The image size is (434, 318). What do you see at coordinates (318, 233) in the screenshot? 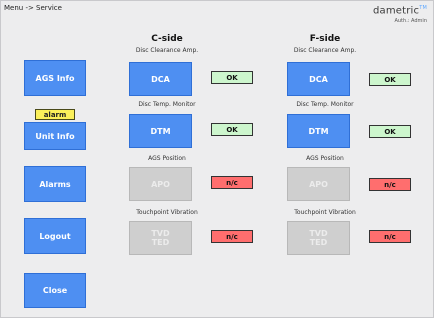
I see `f-tvd-line1: TVD` at bounding box center [318, 233].